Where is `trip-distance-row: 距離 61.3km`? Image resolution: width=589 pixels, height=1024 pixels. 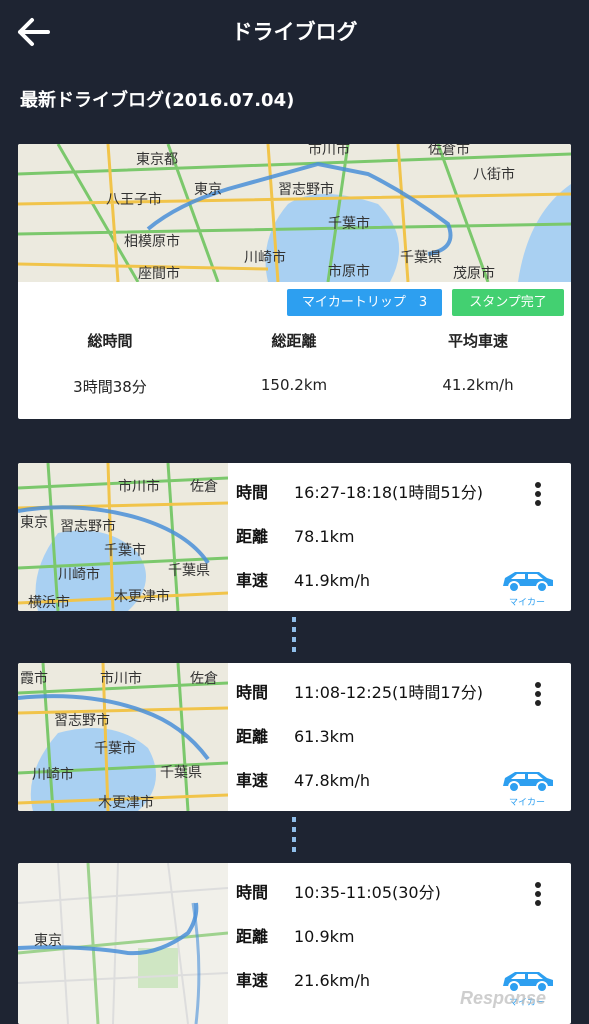 trip-distance-row: 距離 61.3km is located at coordinates (295, 737).